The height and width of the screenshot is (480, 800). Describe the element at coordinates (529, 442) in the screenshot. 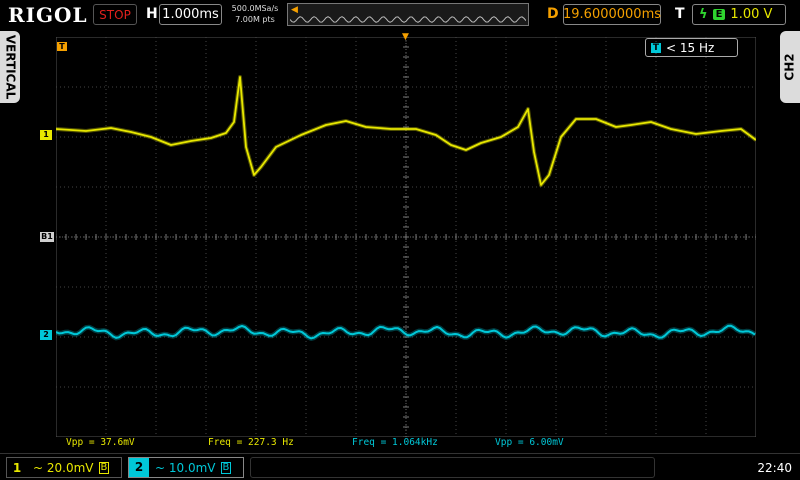

I see `measurement-ch2-vpp: Vpp = 6.00mV` at that location.